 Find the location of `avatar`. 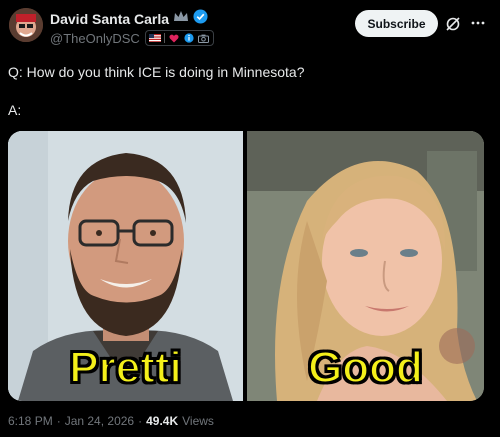

avatar is located at coordinates (26, 25).